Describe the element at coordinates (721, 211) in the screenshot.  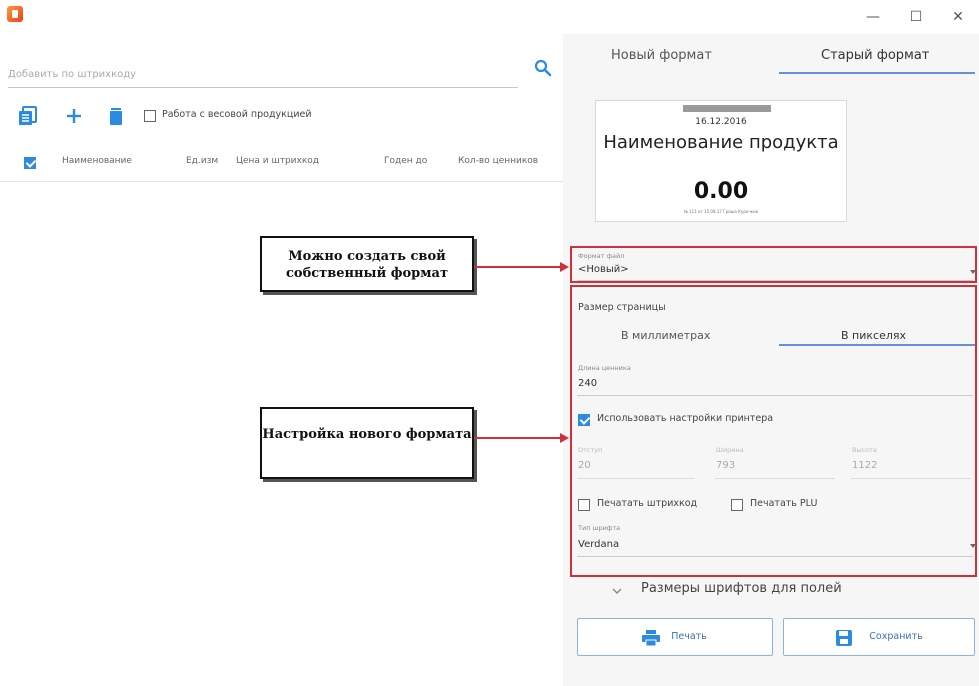
I see `preview-fine-print: № 111 от 15.08.17 Гриша Курочкин` at that location.